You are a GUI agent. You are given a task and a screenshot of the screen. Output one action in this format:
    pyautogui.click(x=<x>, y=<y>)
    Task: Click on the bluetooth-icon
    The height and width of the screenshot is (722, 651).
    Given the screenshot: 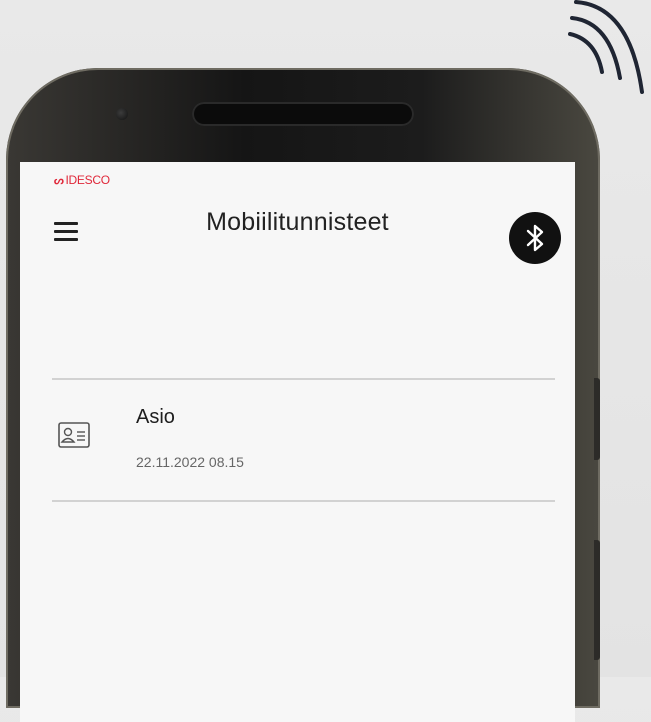 What is the action you would take?
    pyautogui.click(x=535, y=238)
    